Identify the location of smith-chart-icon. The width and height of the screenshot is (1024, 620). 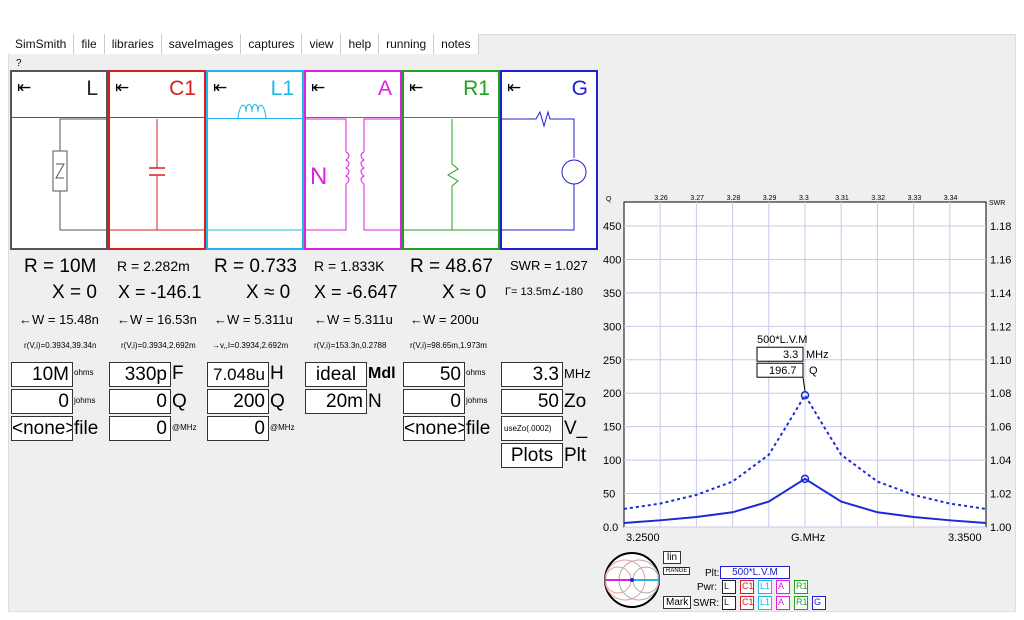
(632, 580).